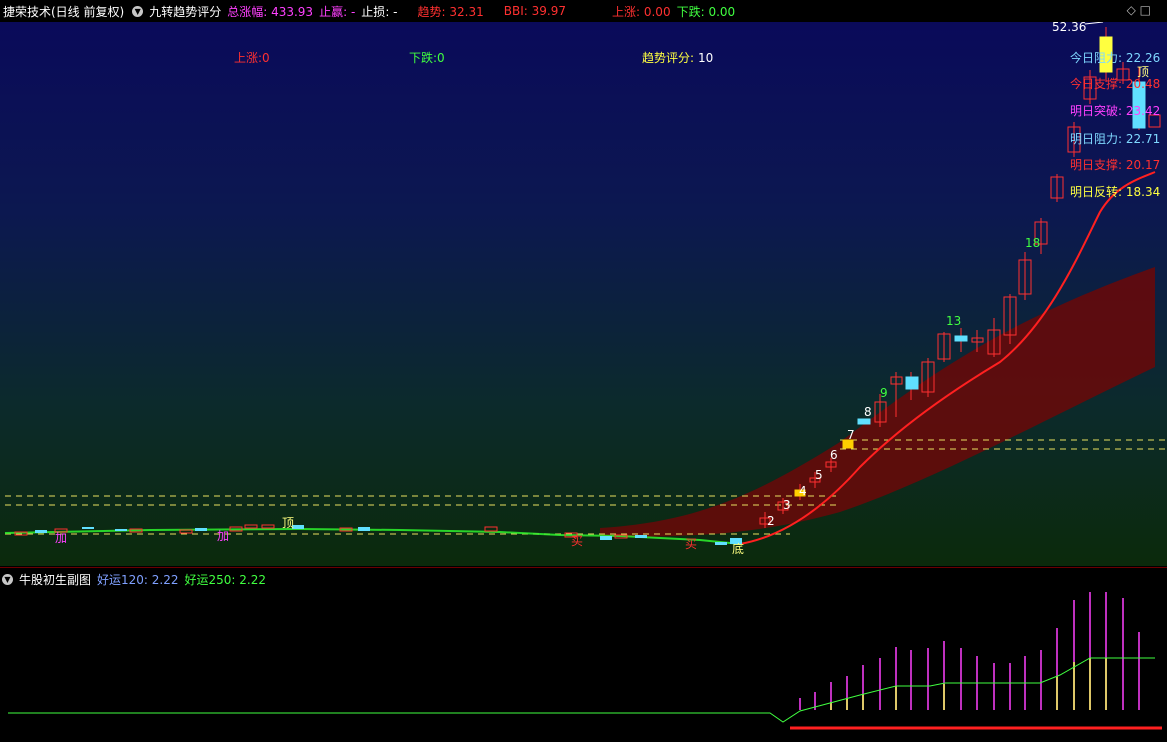 Image resolution: width=1167 pixels, height=742 pixels. Describe the element at coordinates (969, 651) in the screenshot. I see `magenta-histogram` at that location.